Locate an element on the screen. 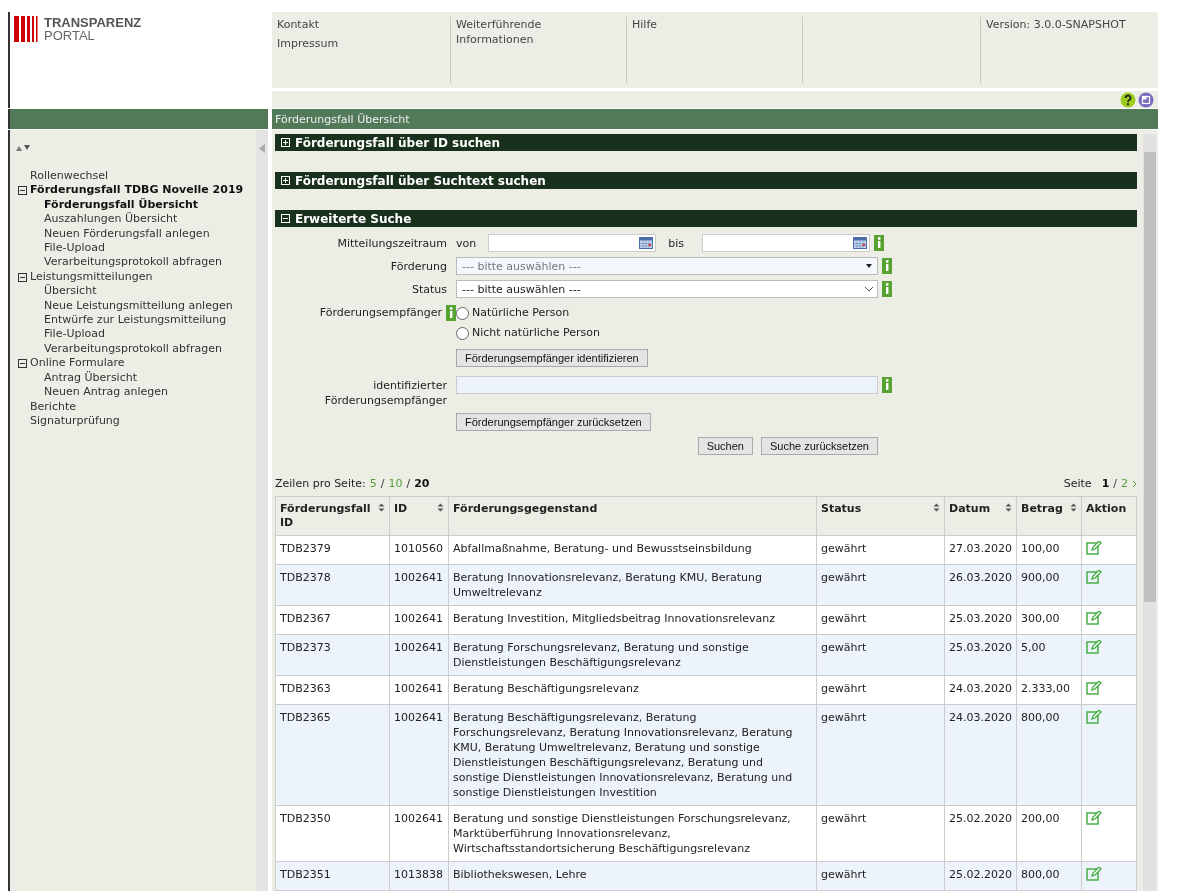  nav-item: Rollenwechsel is located at coordinates (61, 176).